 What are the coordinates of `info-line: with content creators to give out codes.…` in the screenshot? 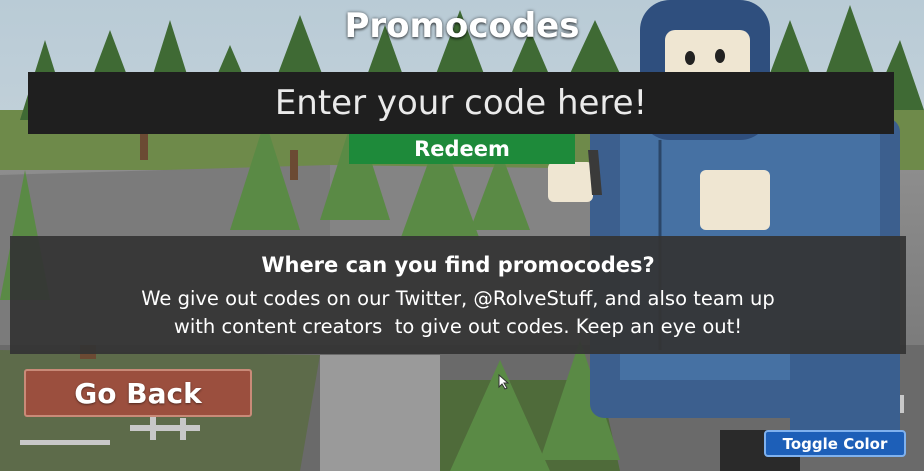 It's located at (458, 326).